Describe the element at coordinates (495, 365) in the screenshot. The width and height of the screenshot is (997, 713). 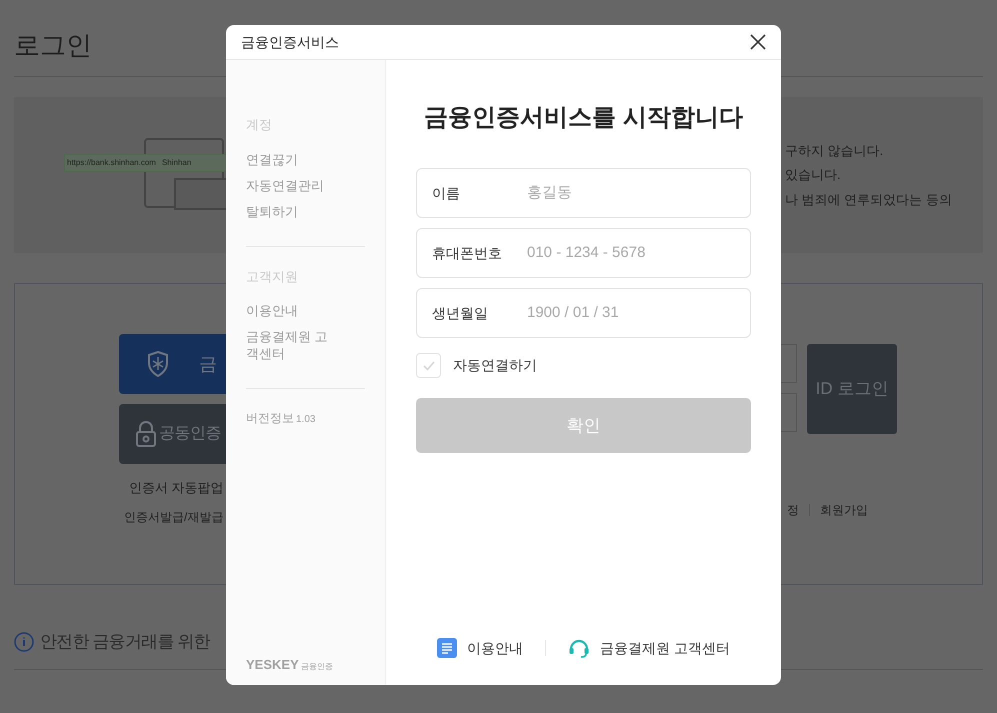
I see `checkbox-label: 자동연결하기` at that location.